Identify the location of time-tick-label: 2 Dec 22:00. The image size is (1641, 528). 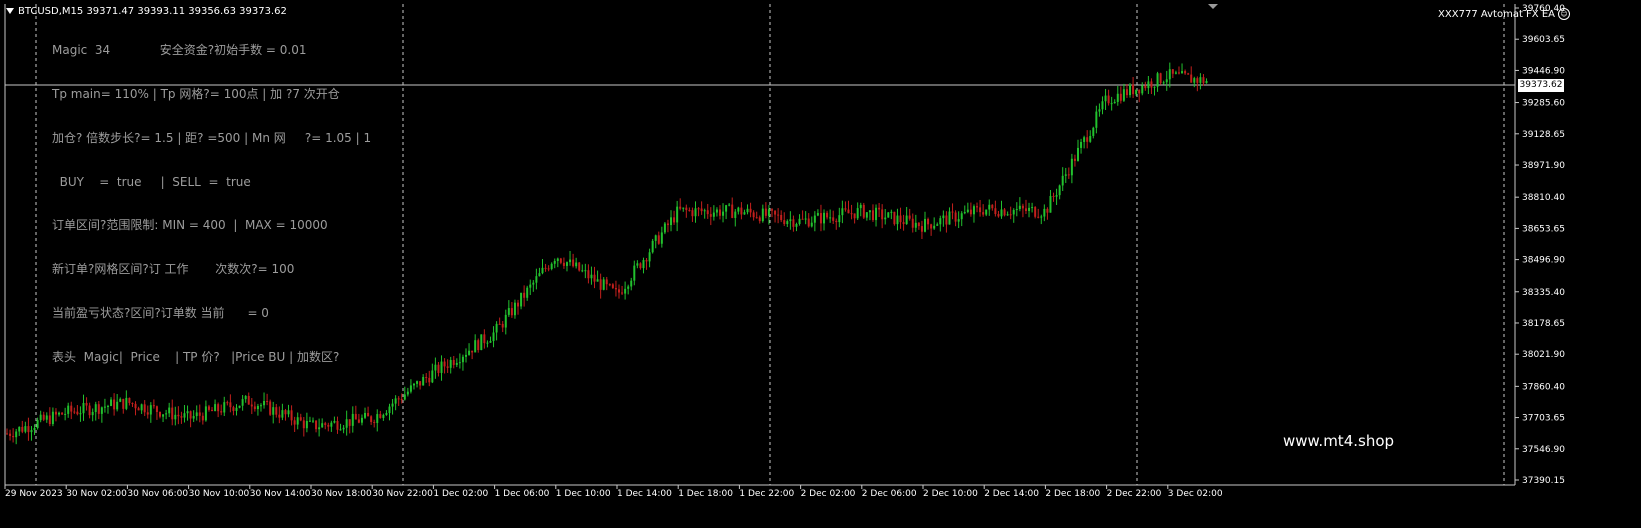
(1134, 494).